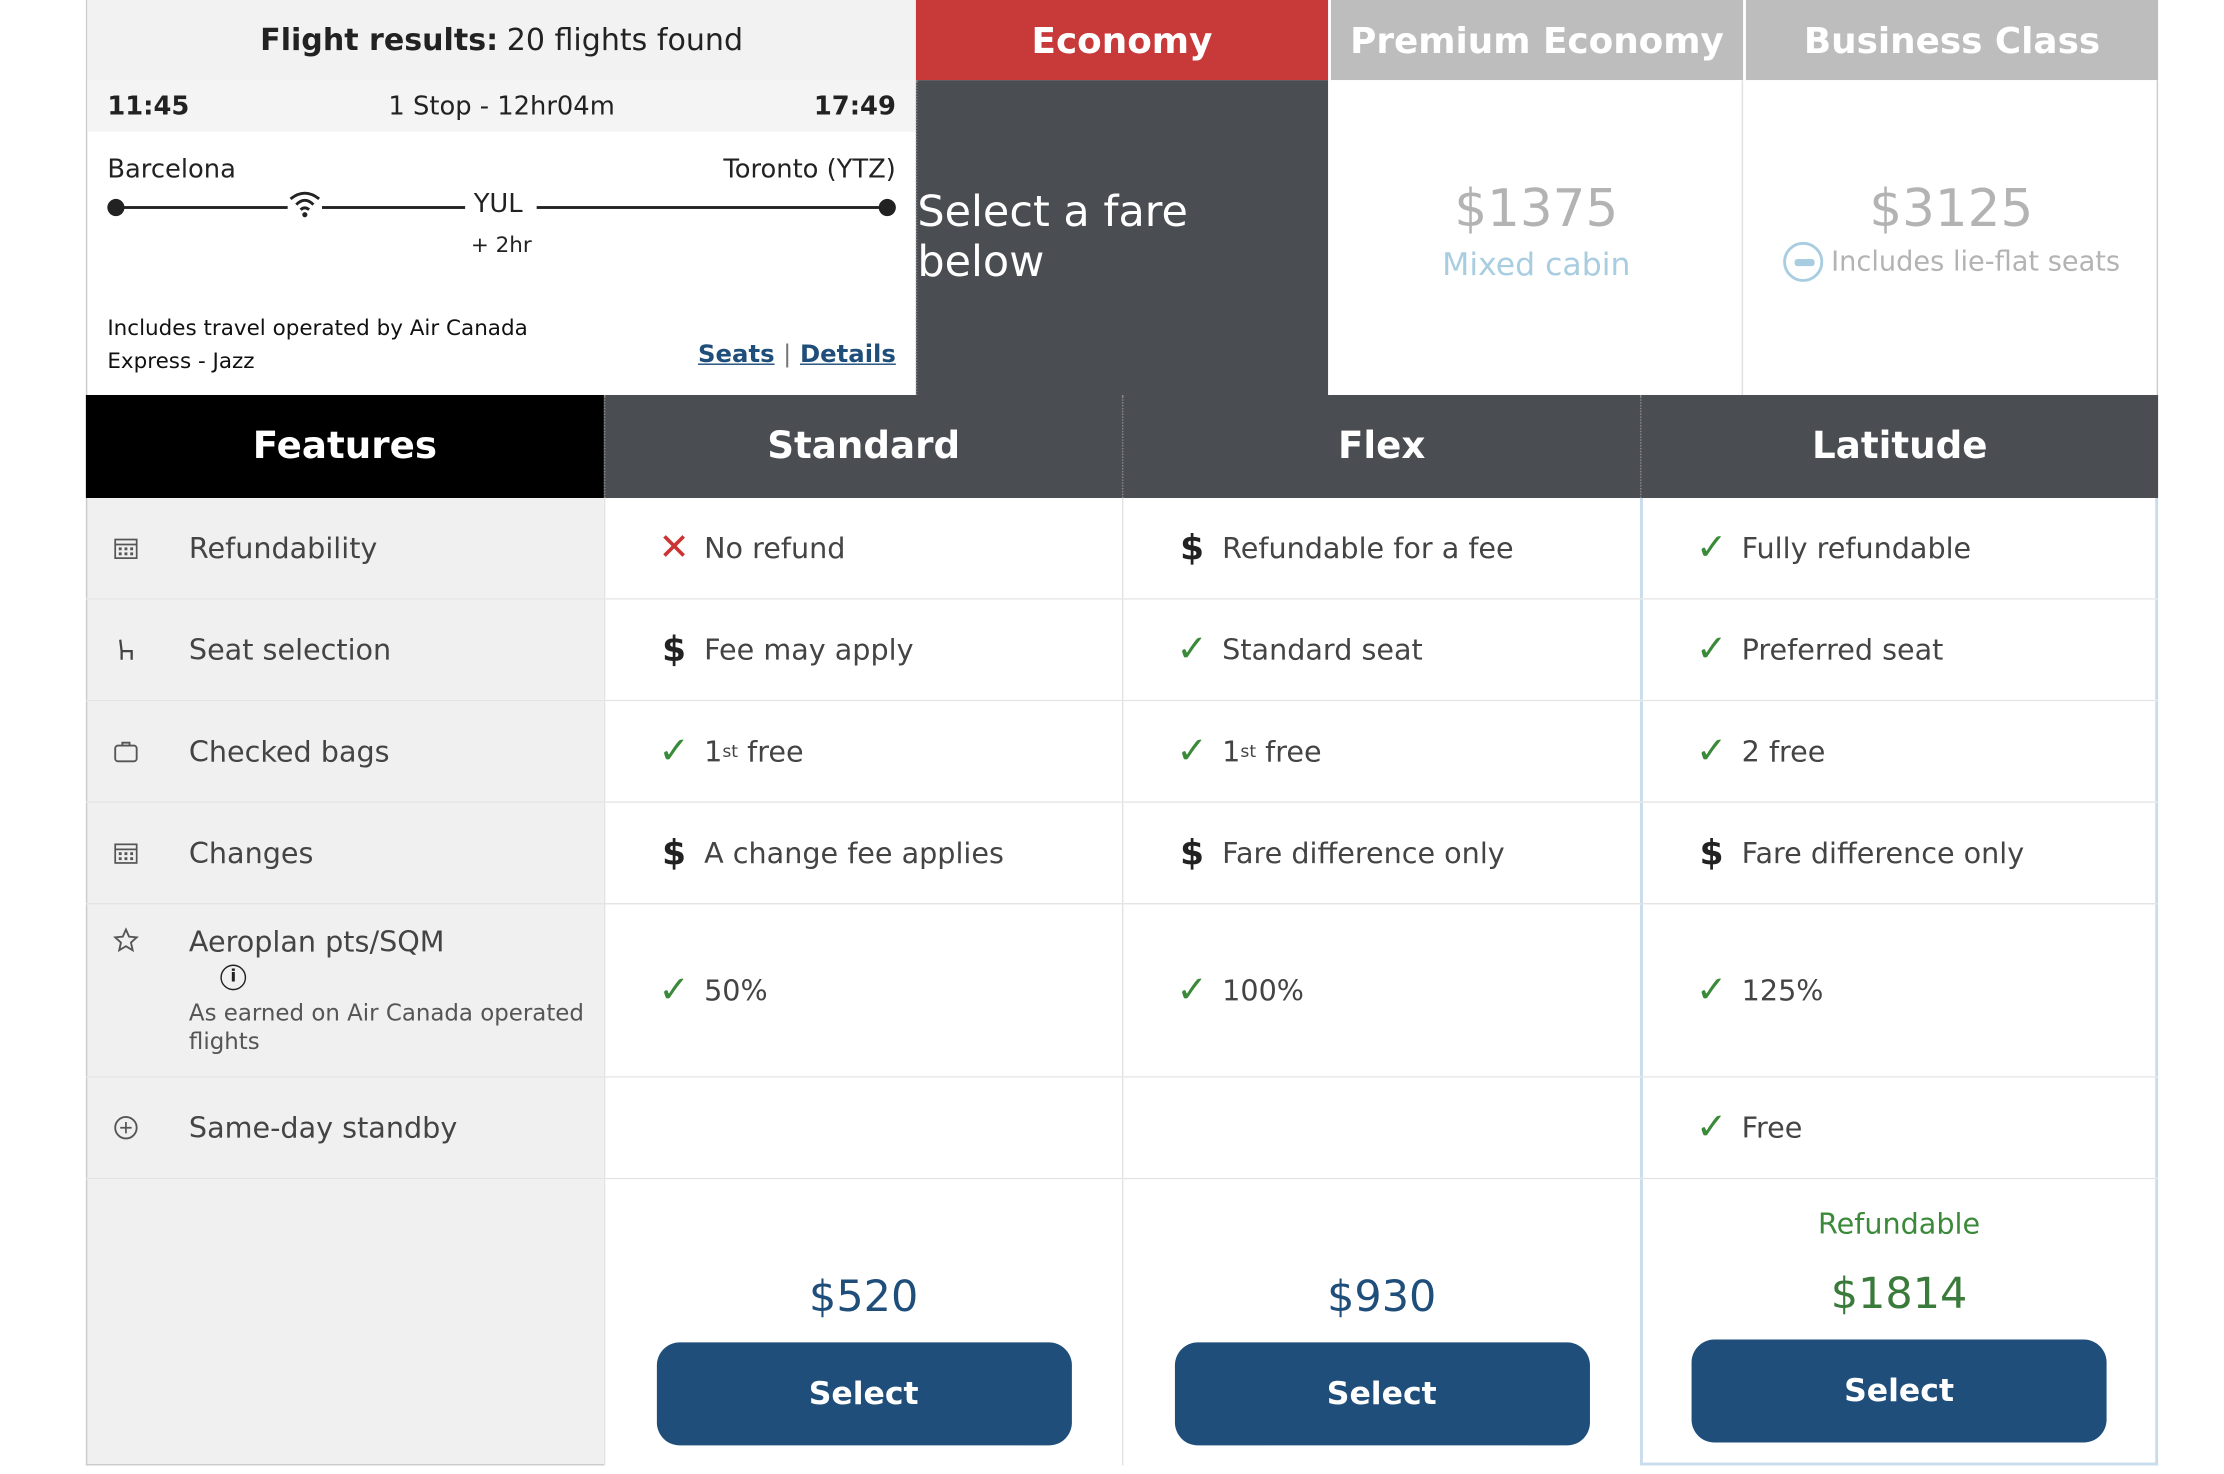 This screenshot has width=2224, height=1474. Describe the element at coordinates (736, 355) in the screenshot. I see `seats-link: Seats` at that location.